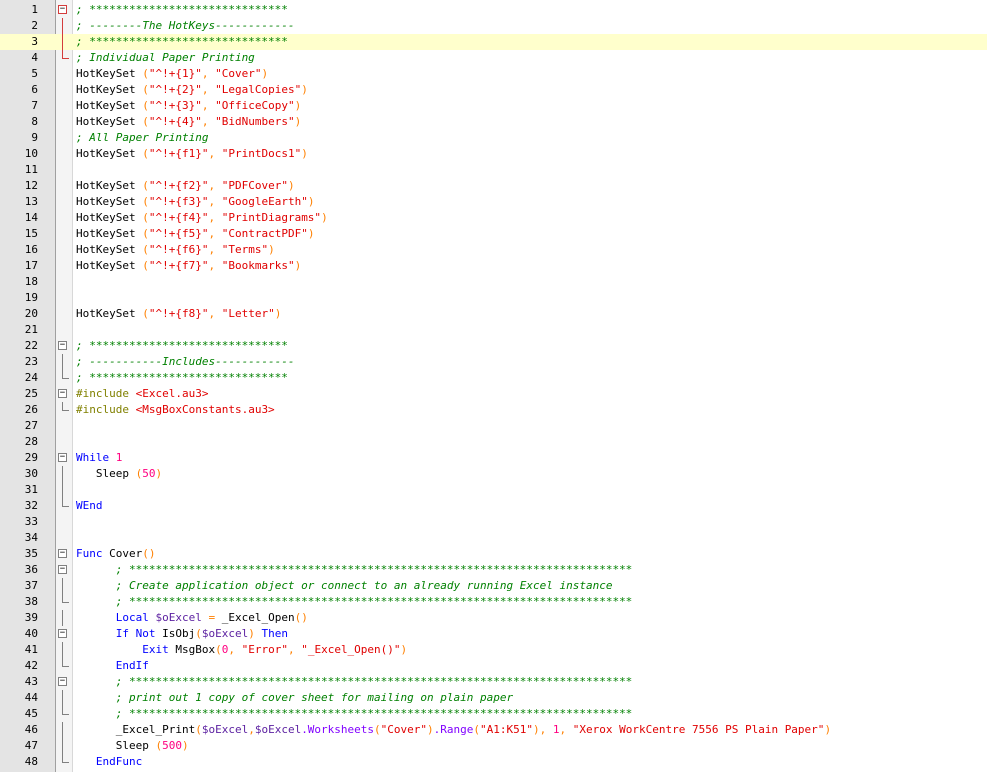 This screenshot has height=772, width=987. Describe the element at coordinates (201, 633) in the screenshot. I see `code-text: If Not IsObj($oExcel) Then` at that location.